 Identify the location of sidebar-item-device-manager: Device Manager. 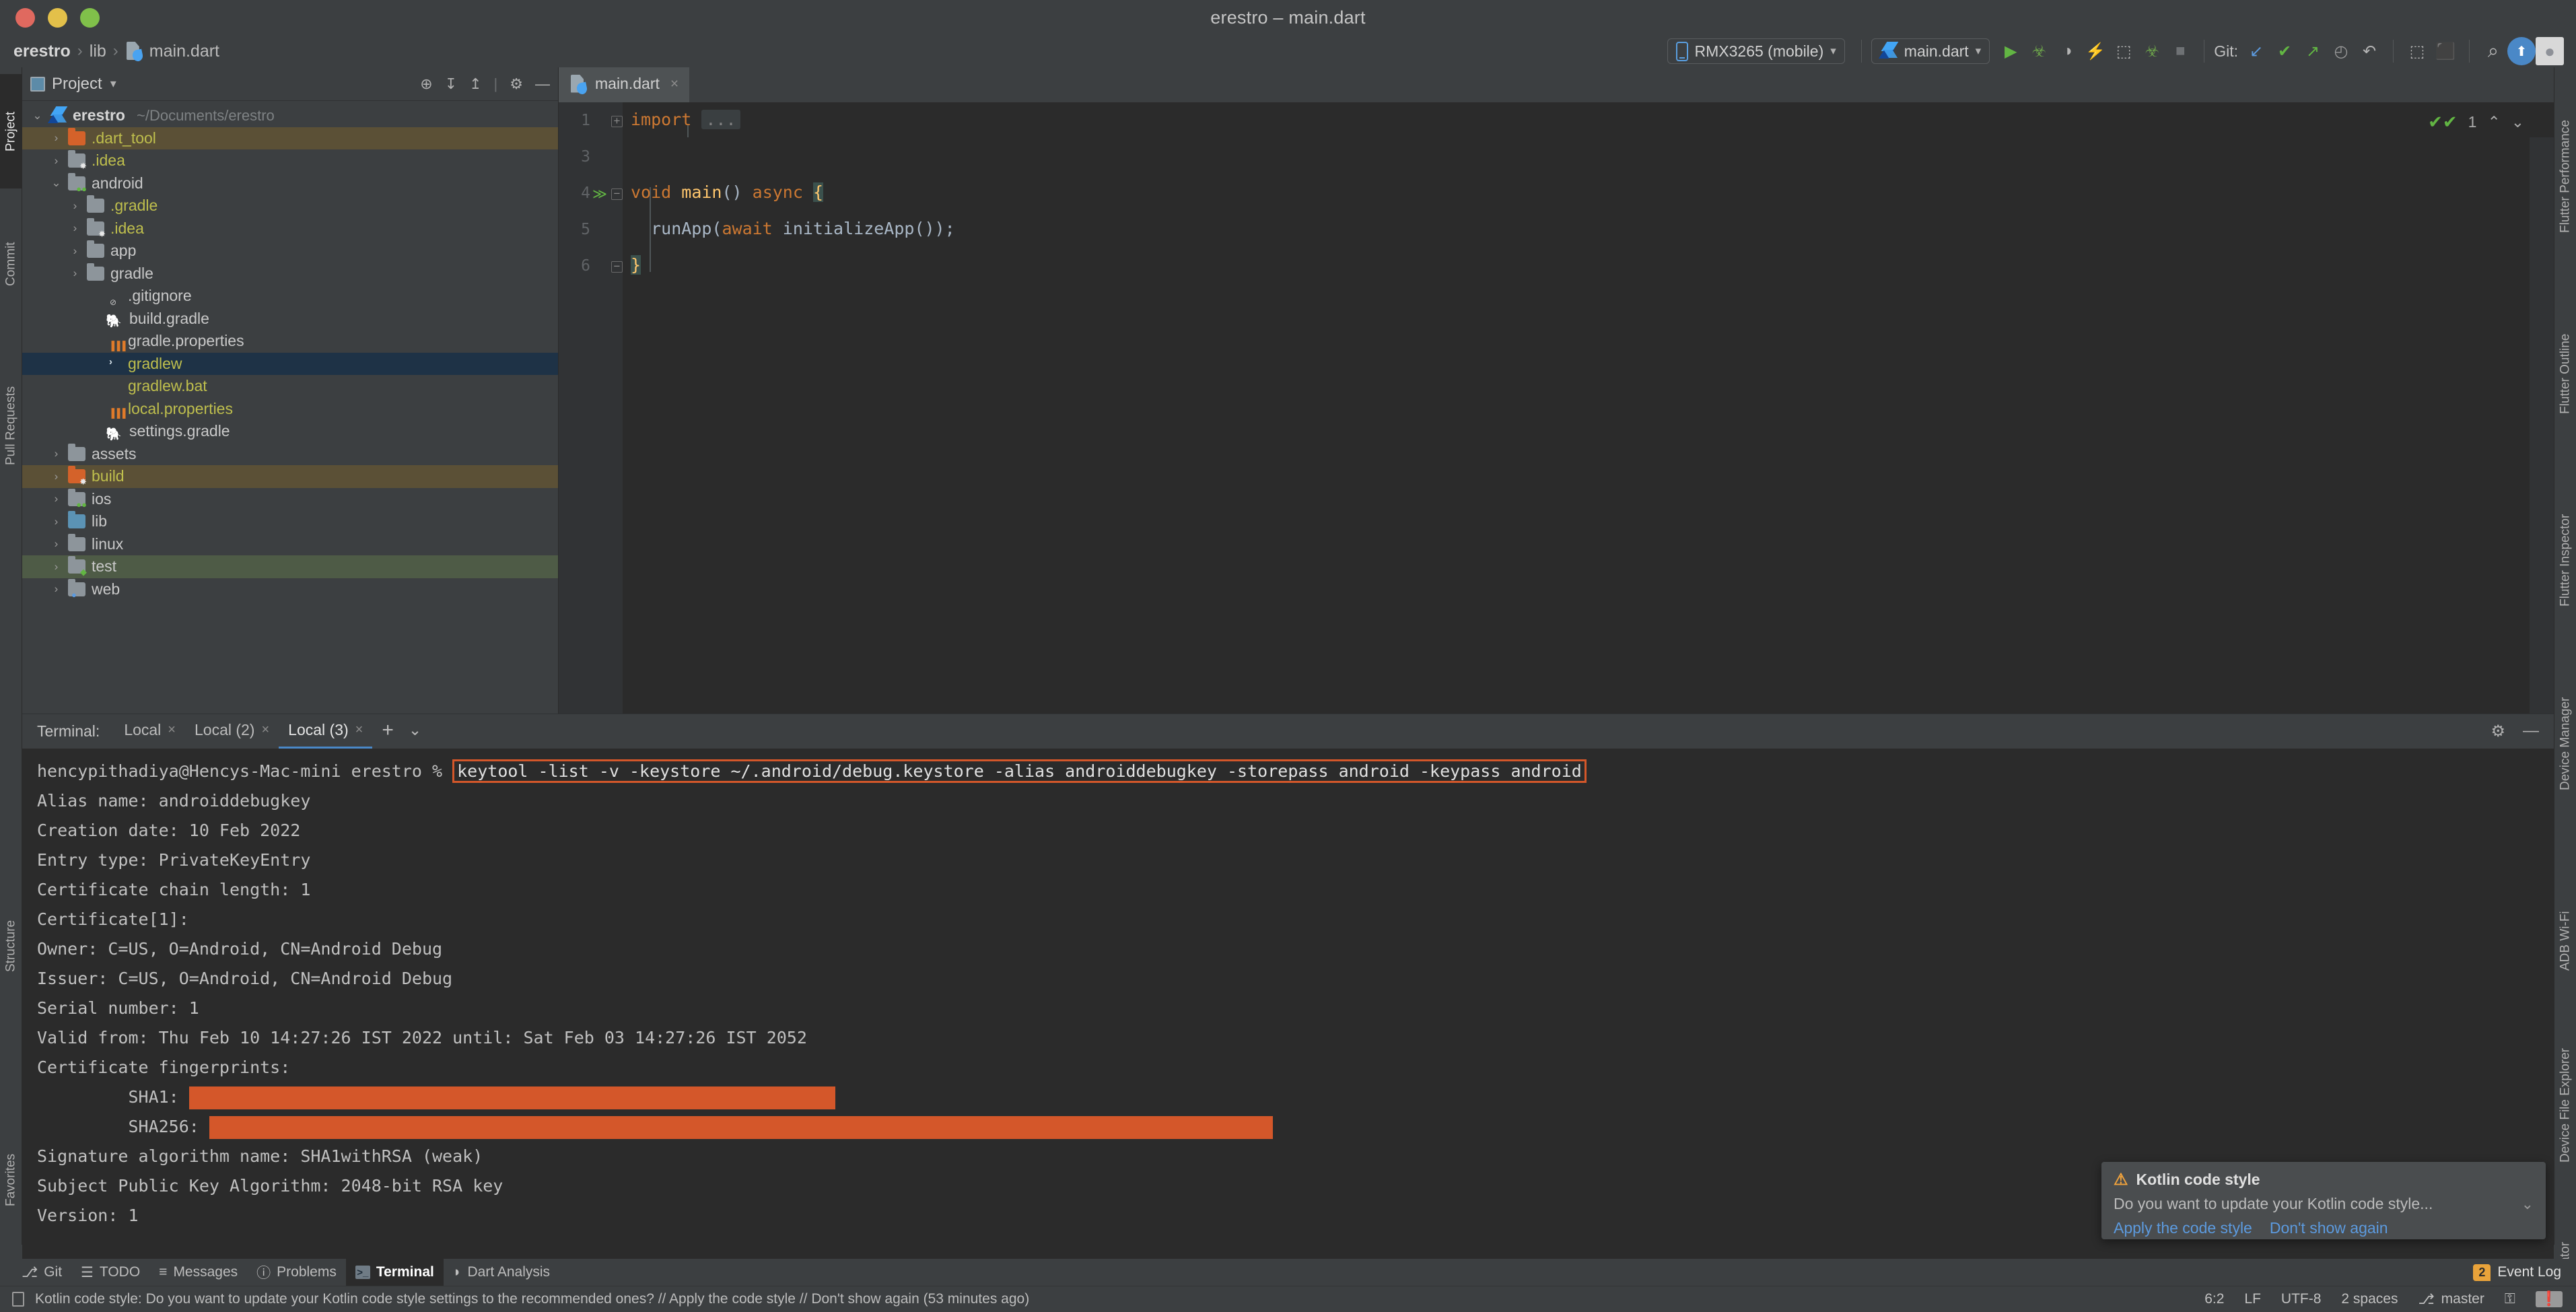
(2565, 744).